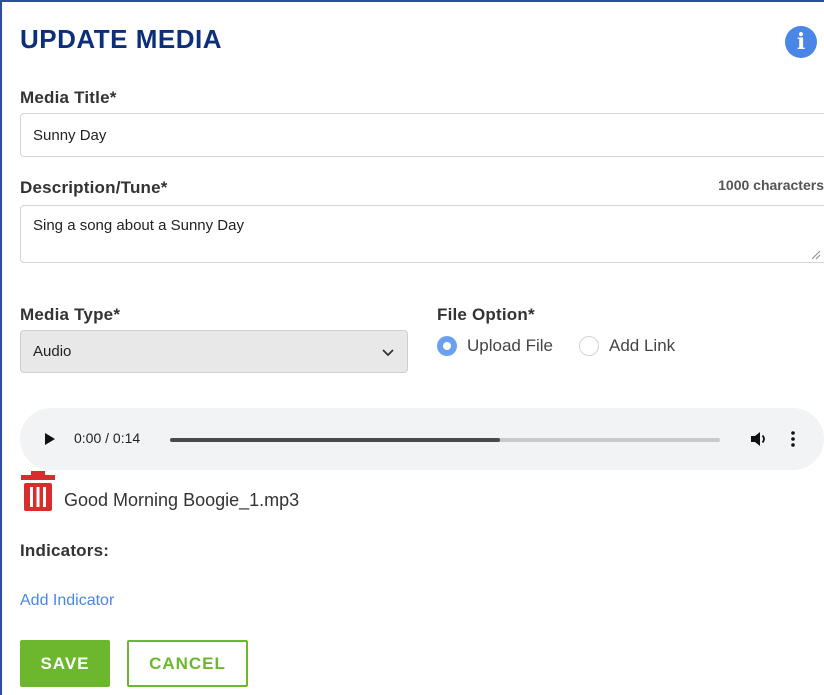  I want to click on indicators-label: Indicators:, so click(65, 550).